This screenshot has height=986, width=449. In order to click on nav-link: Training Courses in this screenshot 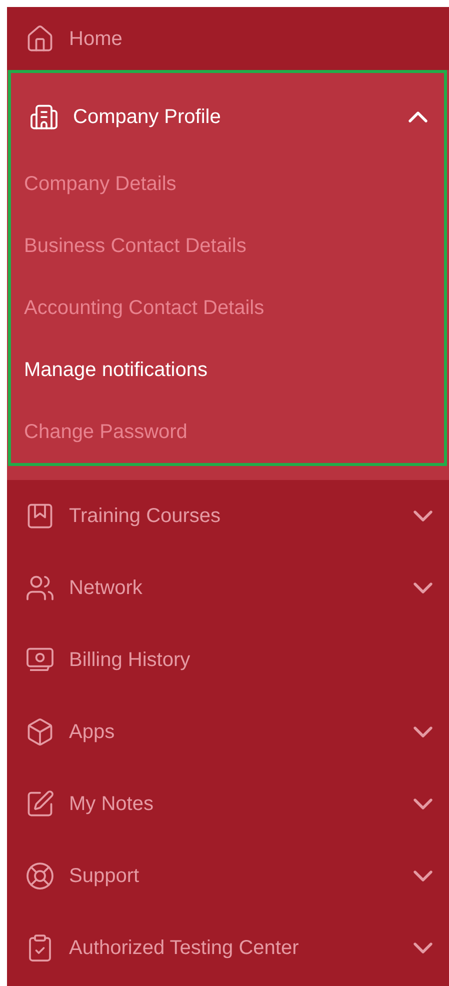, I will do `click(145, 516)`.